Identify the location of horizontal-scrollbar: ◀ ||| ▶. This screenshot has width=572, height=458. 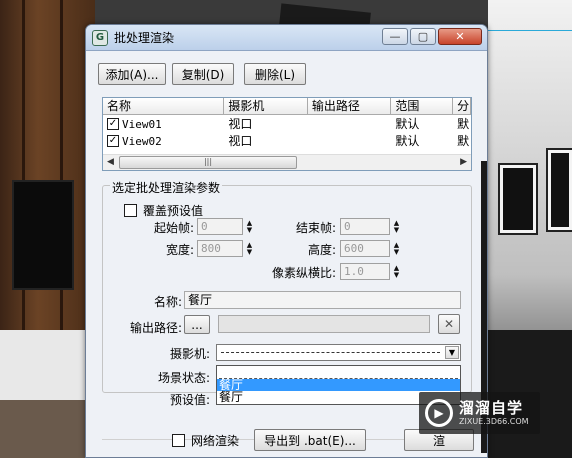
(287, 162).